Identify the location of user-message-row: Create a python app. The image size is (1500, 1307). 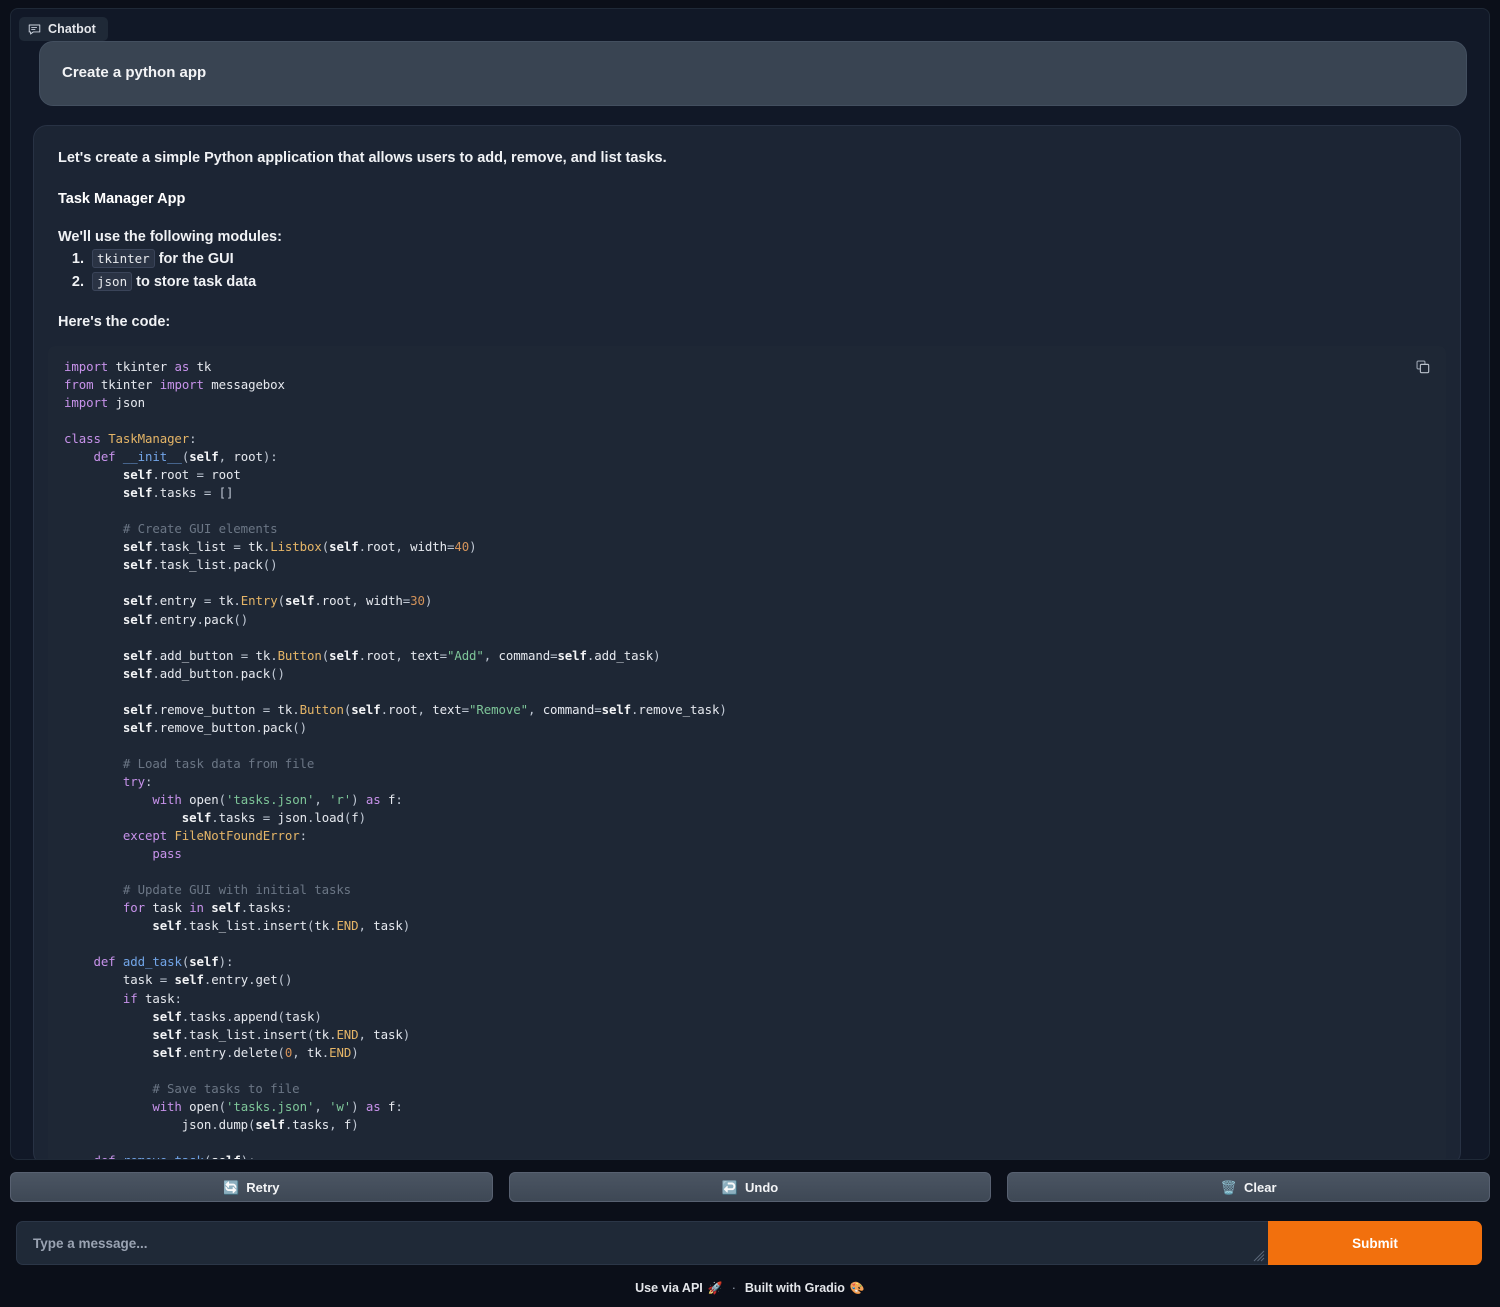
(750, 73).